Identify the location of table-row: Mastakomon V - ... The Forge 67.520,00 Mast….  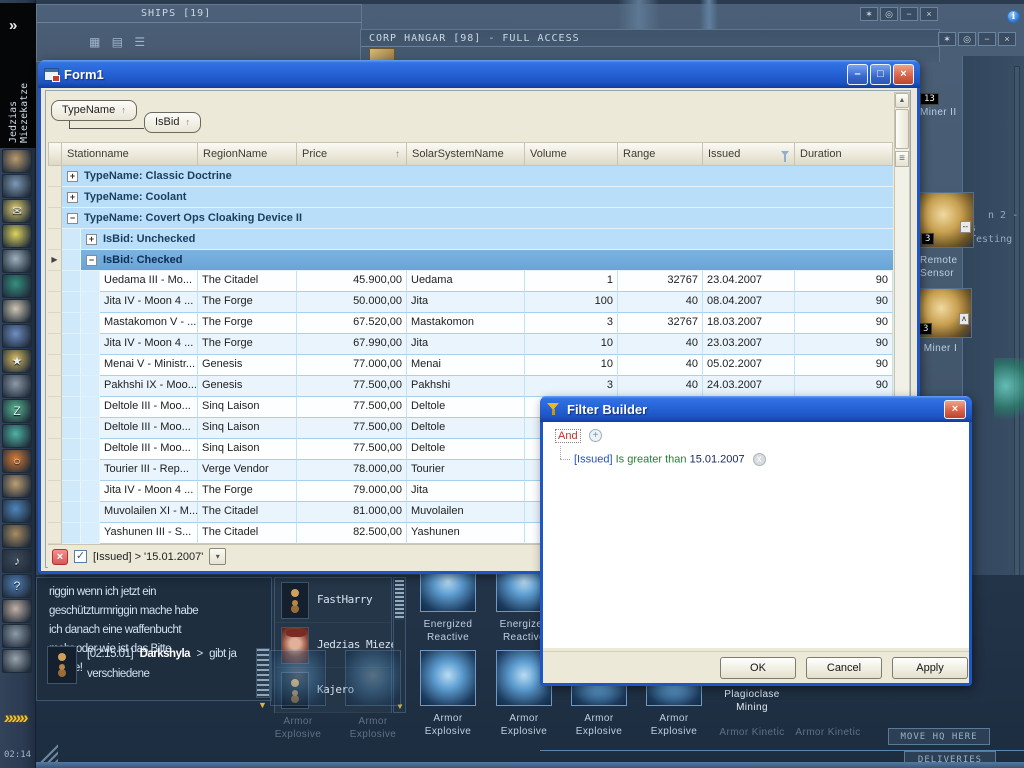
(470, 323).